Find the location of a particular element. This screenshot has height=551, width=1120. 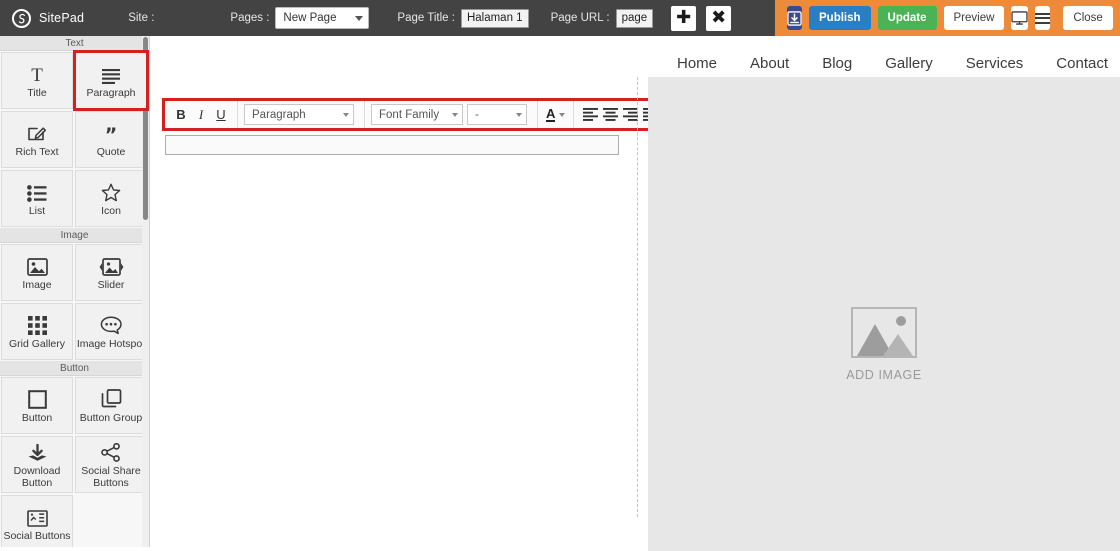

align-left-icon is located at coordinates (590, 114).